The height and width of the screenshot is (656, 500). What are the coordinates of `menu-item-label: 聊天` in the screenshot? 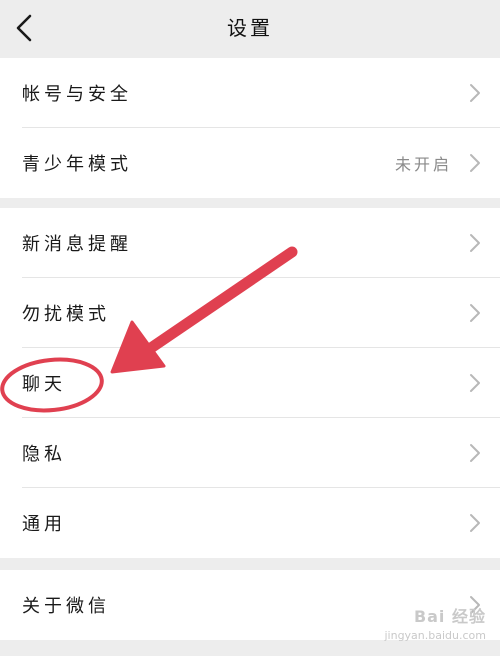 It's located at (44, 384).